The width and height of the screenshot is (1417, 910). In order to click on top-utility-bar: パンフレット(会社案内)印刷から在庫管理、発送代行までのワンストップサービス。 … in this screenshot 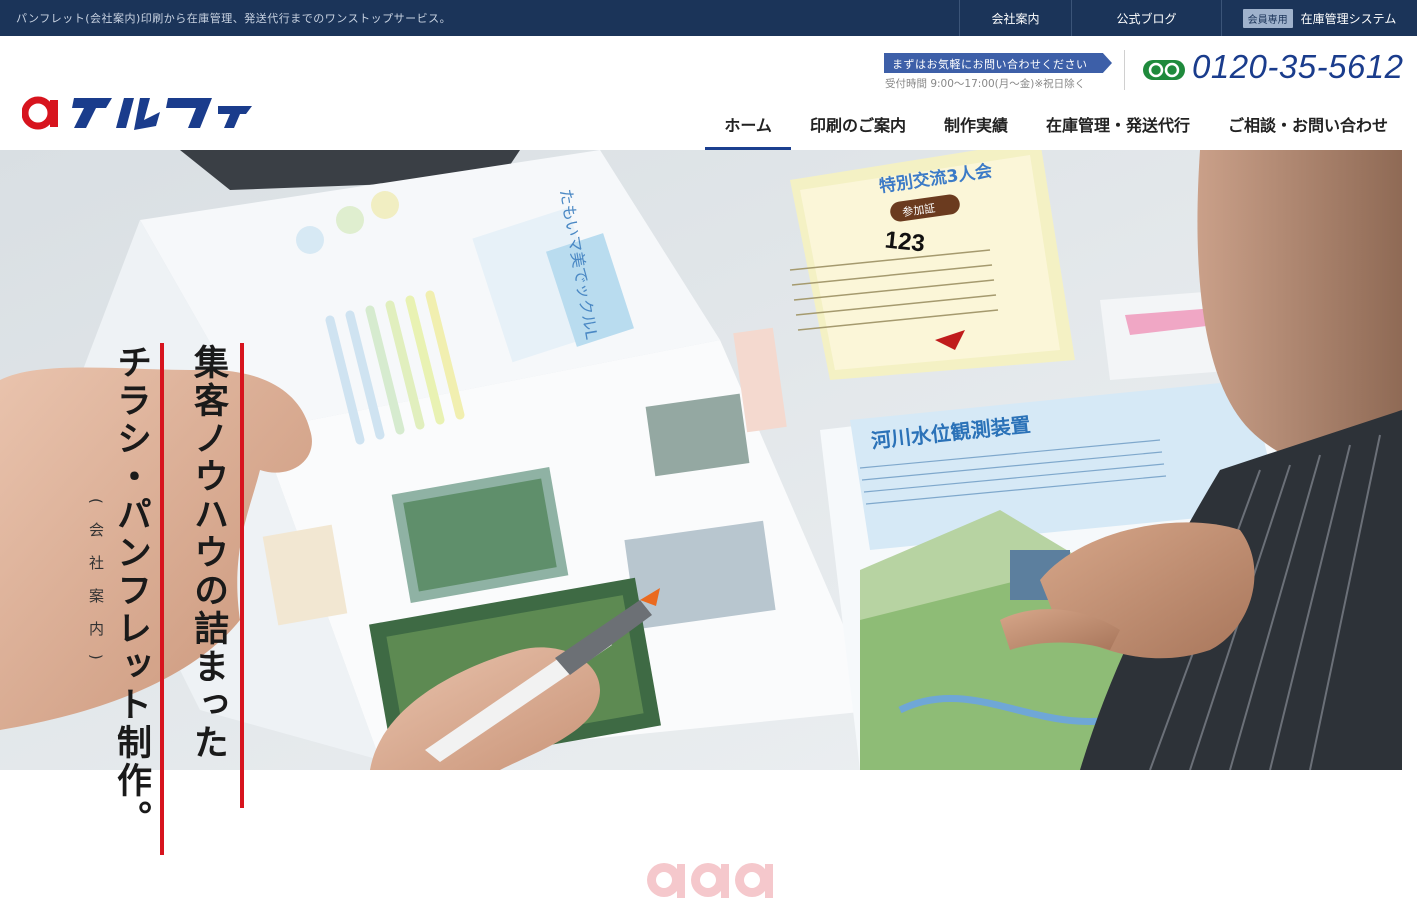, I will do `click(708, 18)`.